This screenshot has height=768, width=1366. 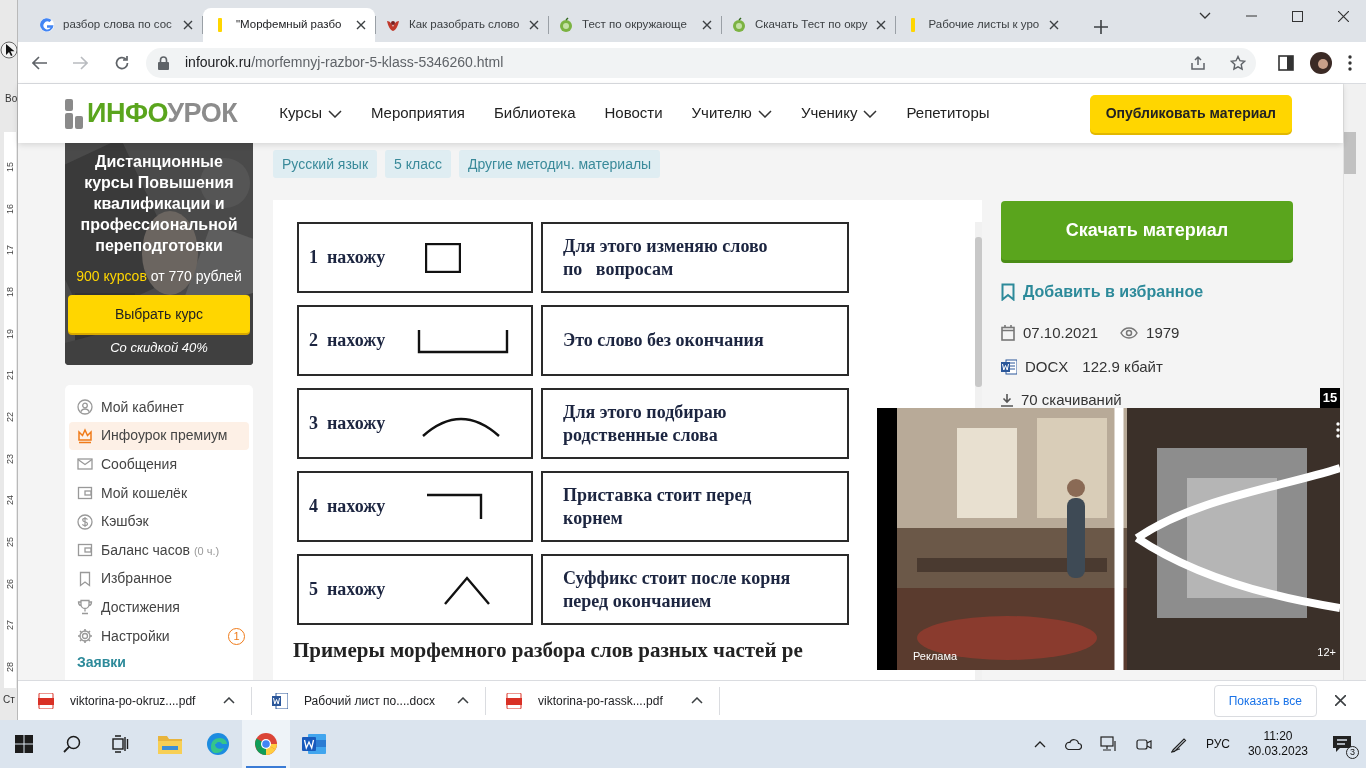 I want to click on new-tab-icon, so click(x=1100, y=27).